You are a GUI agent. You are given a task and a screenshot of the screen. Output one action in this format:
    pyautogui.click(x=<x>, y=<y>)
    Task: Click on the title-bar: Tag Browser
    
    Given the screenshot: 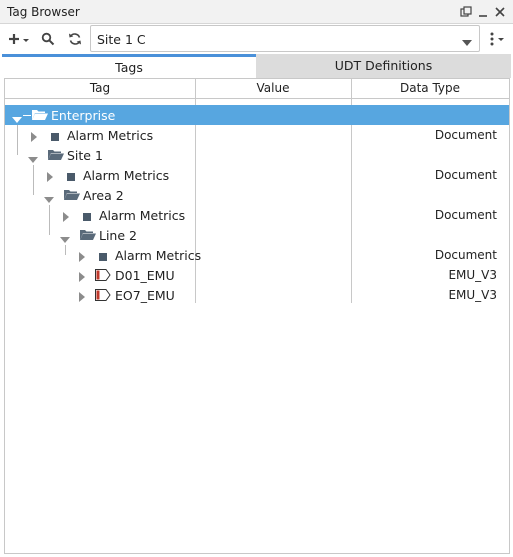 What is the action you would take?
    pyautogui.click(x=256, y=12)
    